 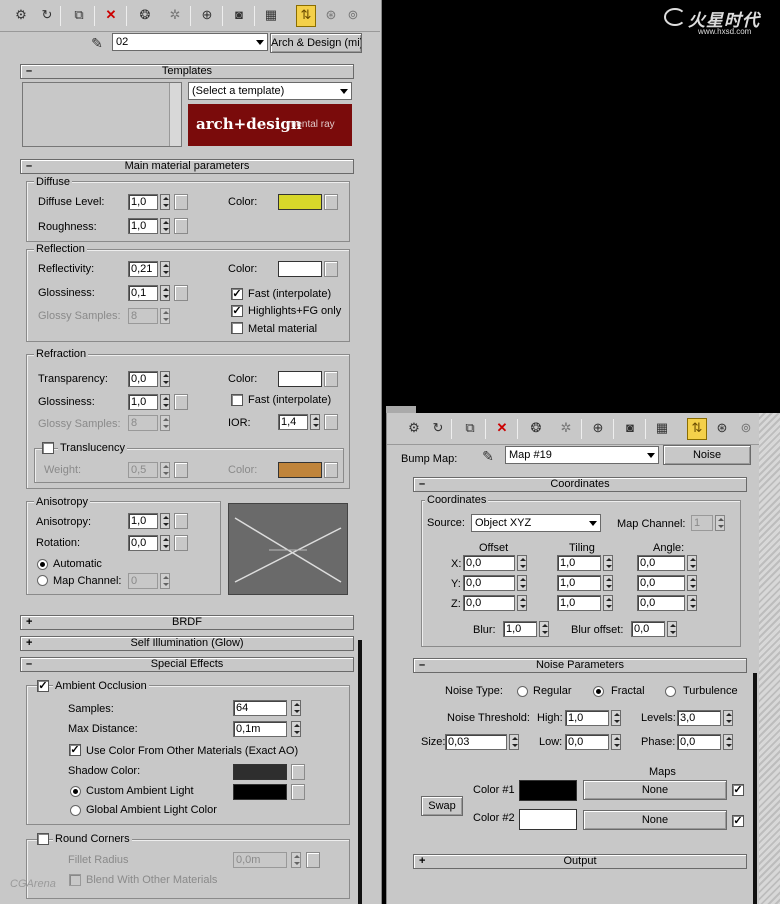 What do you see at coordinates (728, 718) in the screenshot?
I see `levels-spinner` at bounding box center [728, 718].